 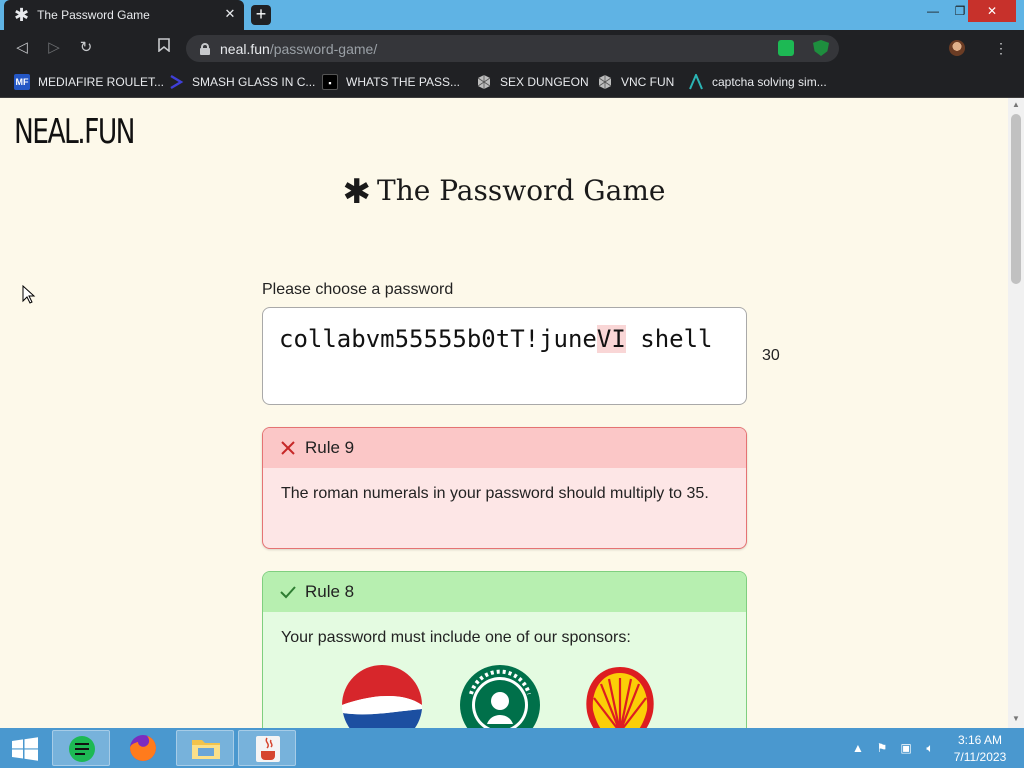 What do you see at coordinates (1016, 413) in the screenshot?
I see `page-scrollbar: ▲ ▼` at bounding box center [1016, 413].